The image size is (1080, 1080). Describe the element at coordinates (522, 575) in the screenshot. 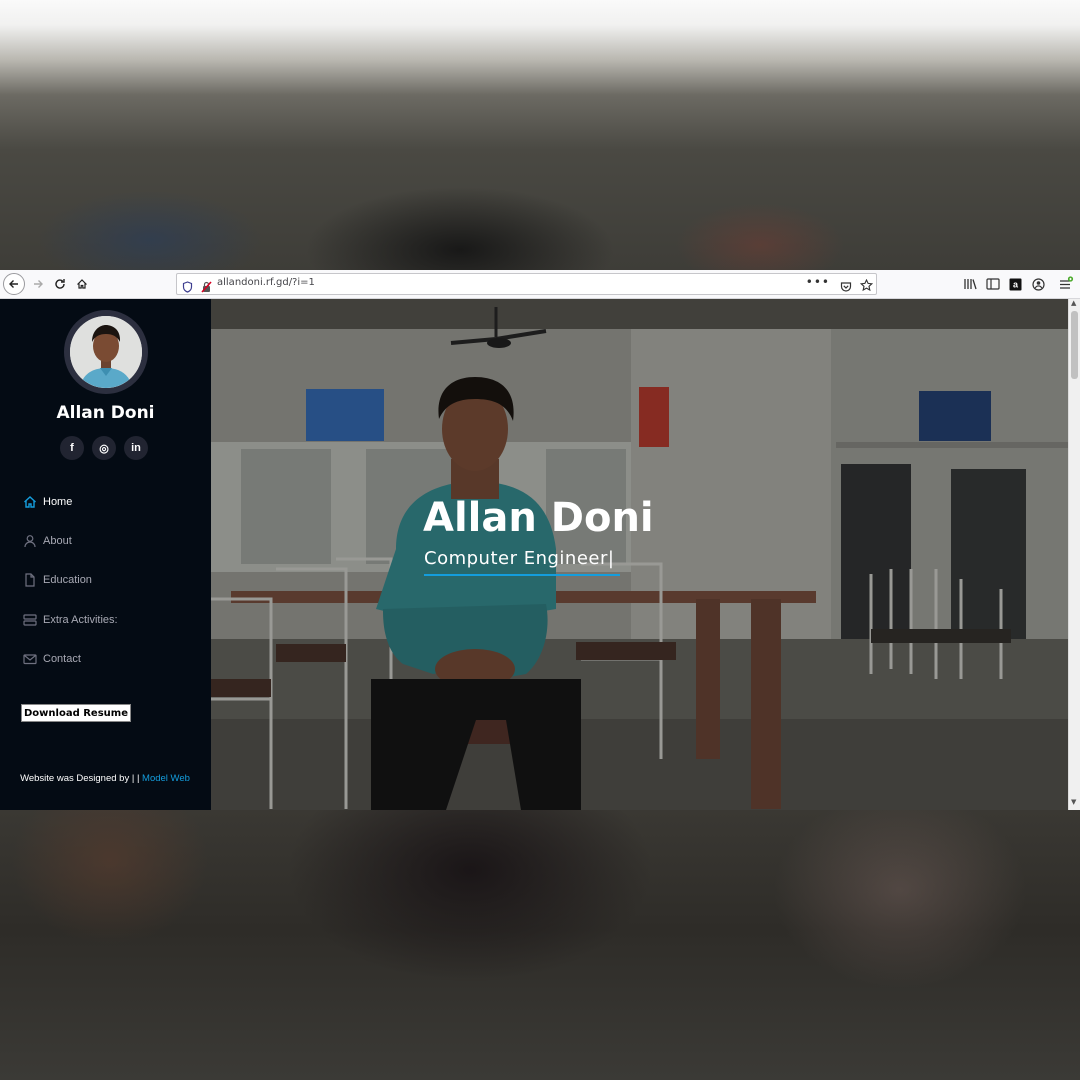

I see `hero-subtitle-underline` at that location.